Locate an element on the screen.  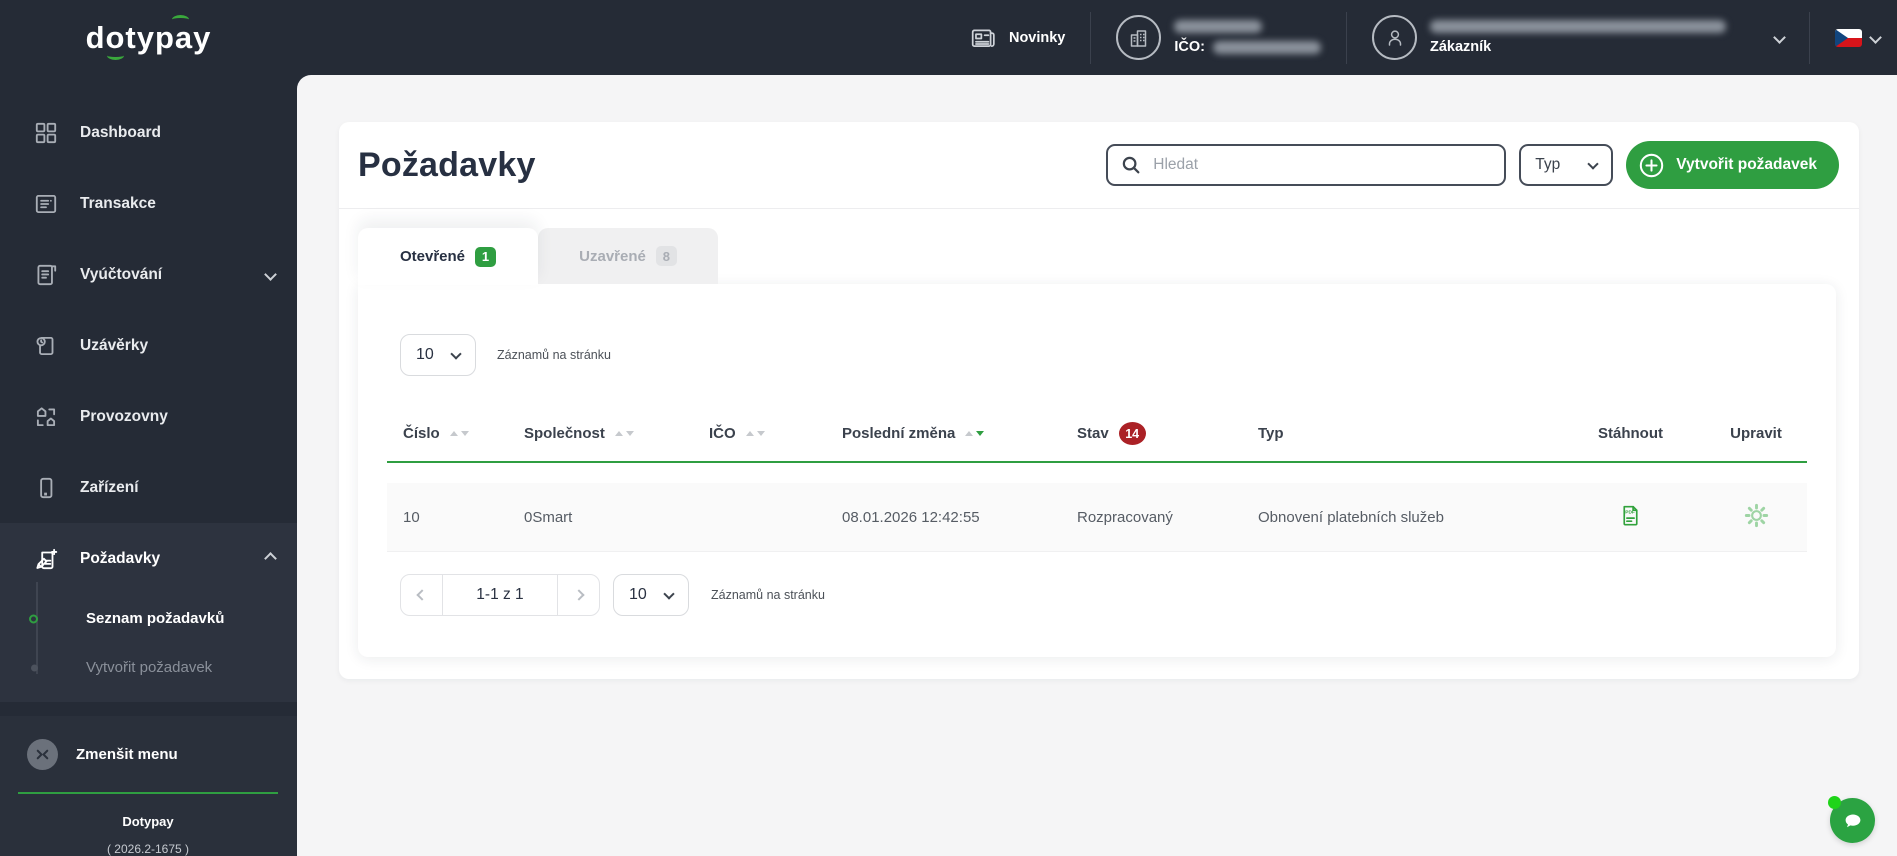
sidebar-item-uzaverky: Uzávěrky is located at coordinates (148, 345).